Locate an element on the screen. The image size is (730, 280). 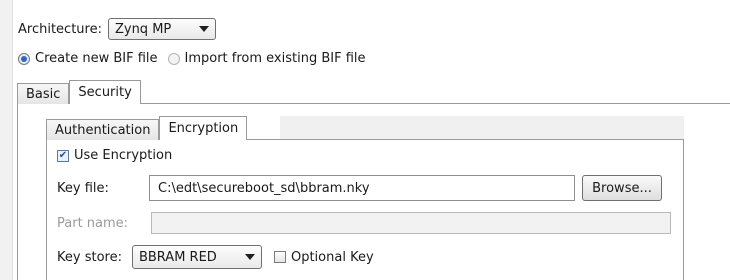
key-file-label: Key file: is located at coordinates (83, 188).